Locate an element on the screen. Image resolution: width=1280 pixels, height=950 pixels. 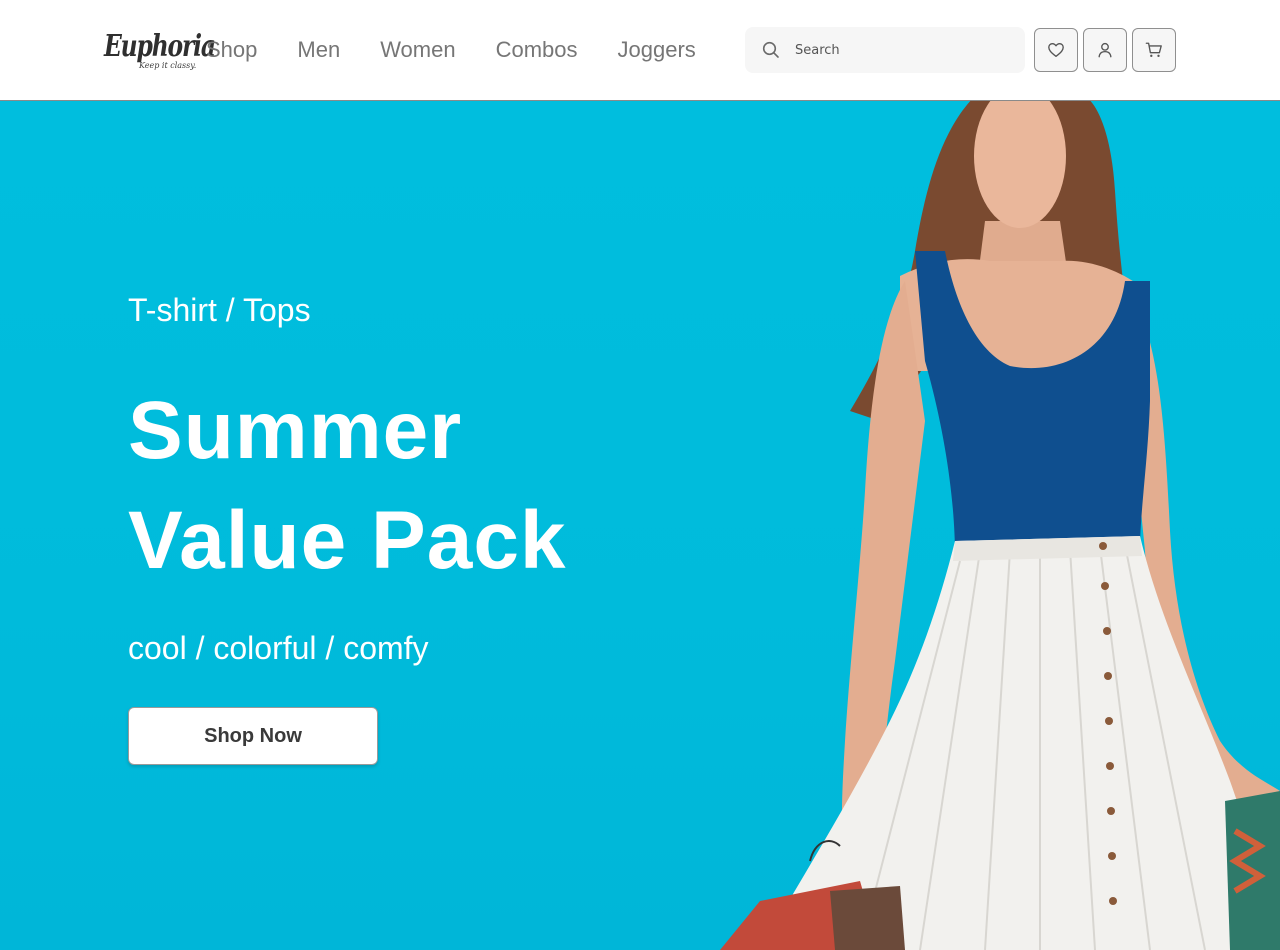
nav-item-men: Men is located at coordinates (318, 50).